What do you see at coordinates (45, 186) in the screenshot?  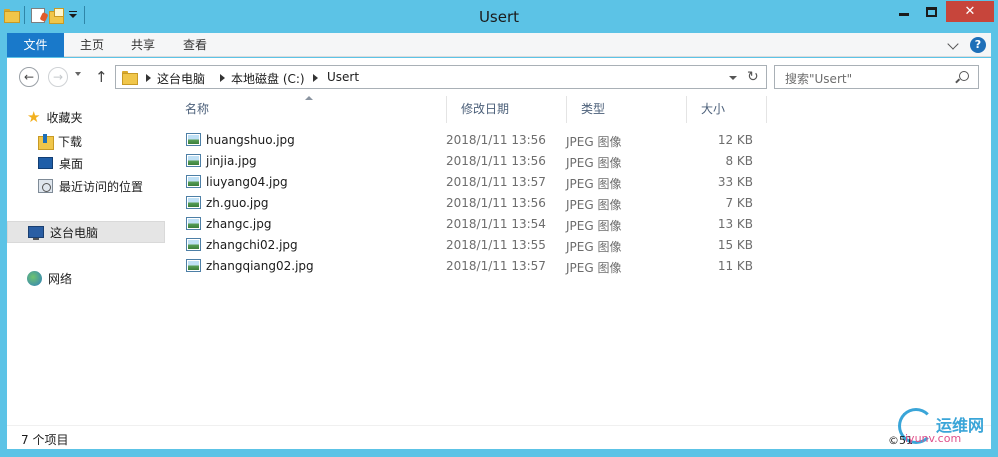 I see `recent-places-icon` at bounding box center [45, 186].